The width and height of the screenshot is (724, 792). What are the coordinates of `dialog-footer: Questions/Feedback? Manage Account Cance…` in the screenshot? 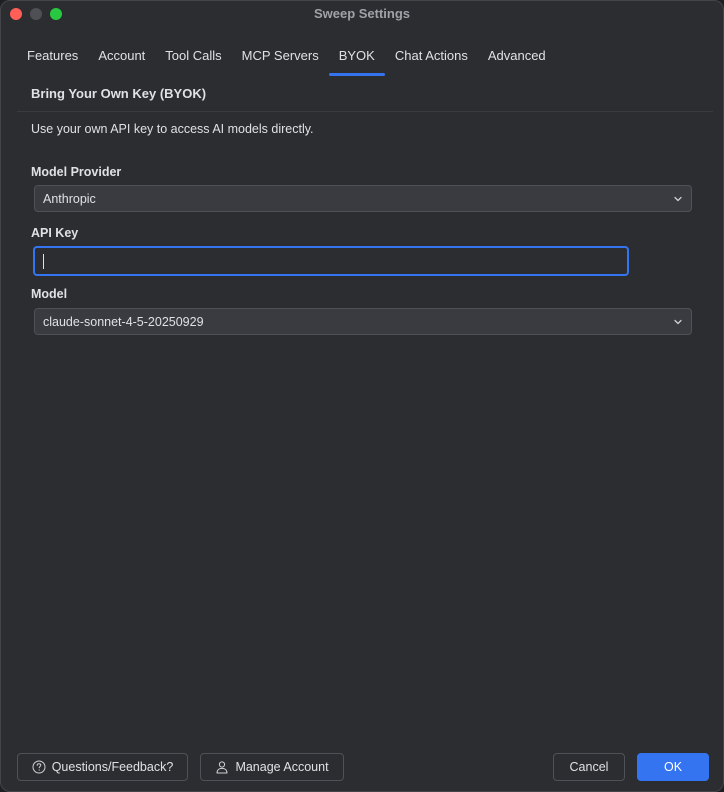 It's located at (362, 768).